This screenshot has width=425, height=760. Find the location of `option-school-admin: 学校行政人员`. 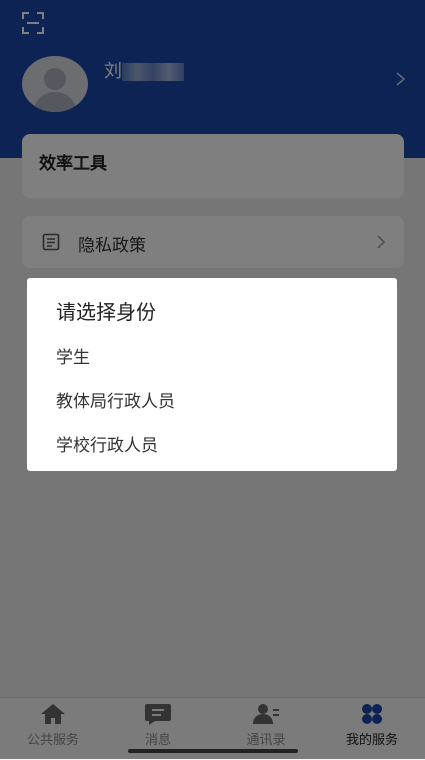

option-school-admin: 学校行政人员 is located at coordinates (107, 443).